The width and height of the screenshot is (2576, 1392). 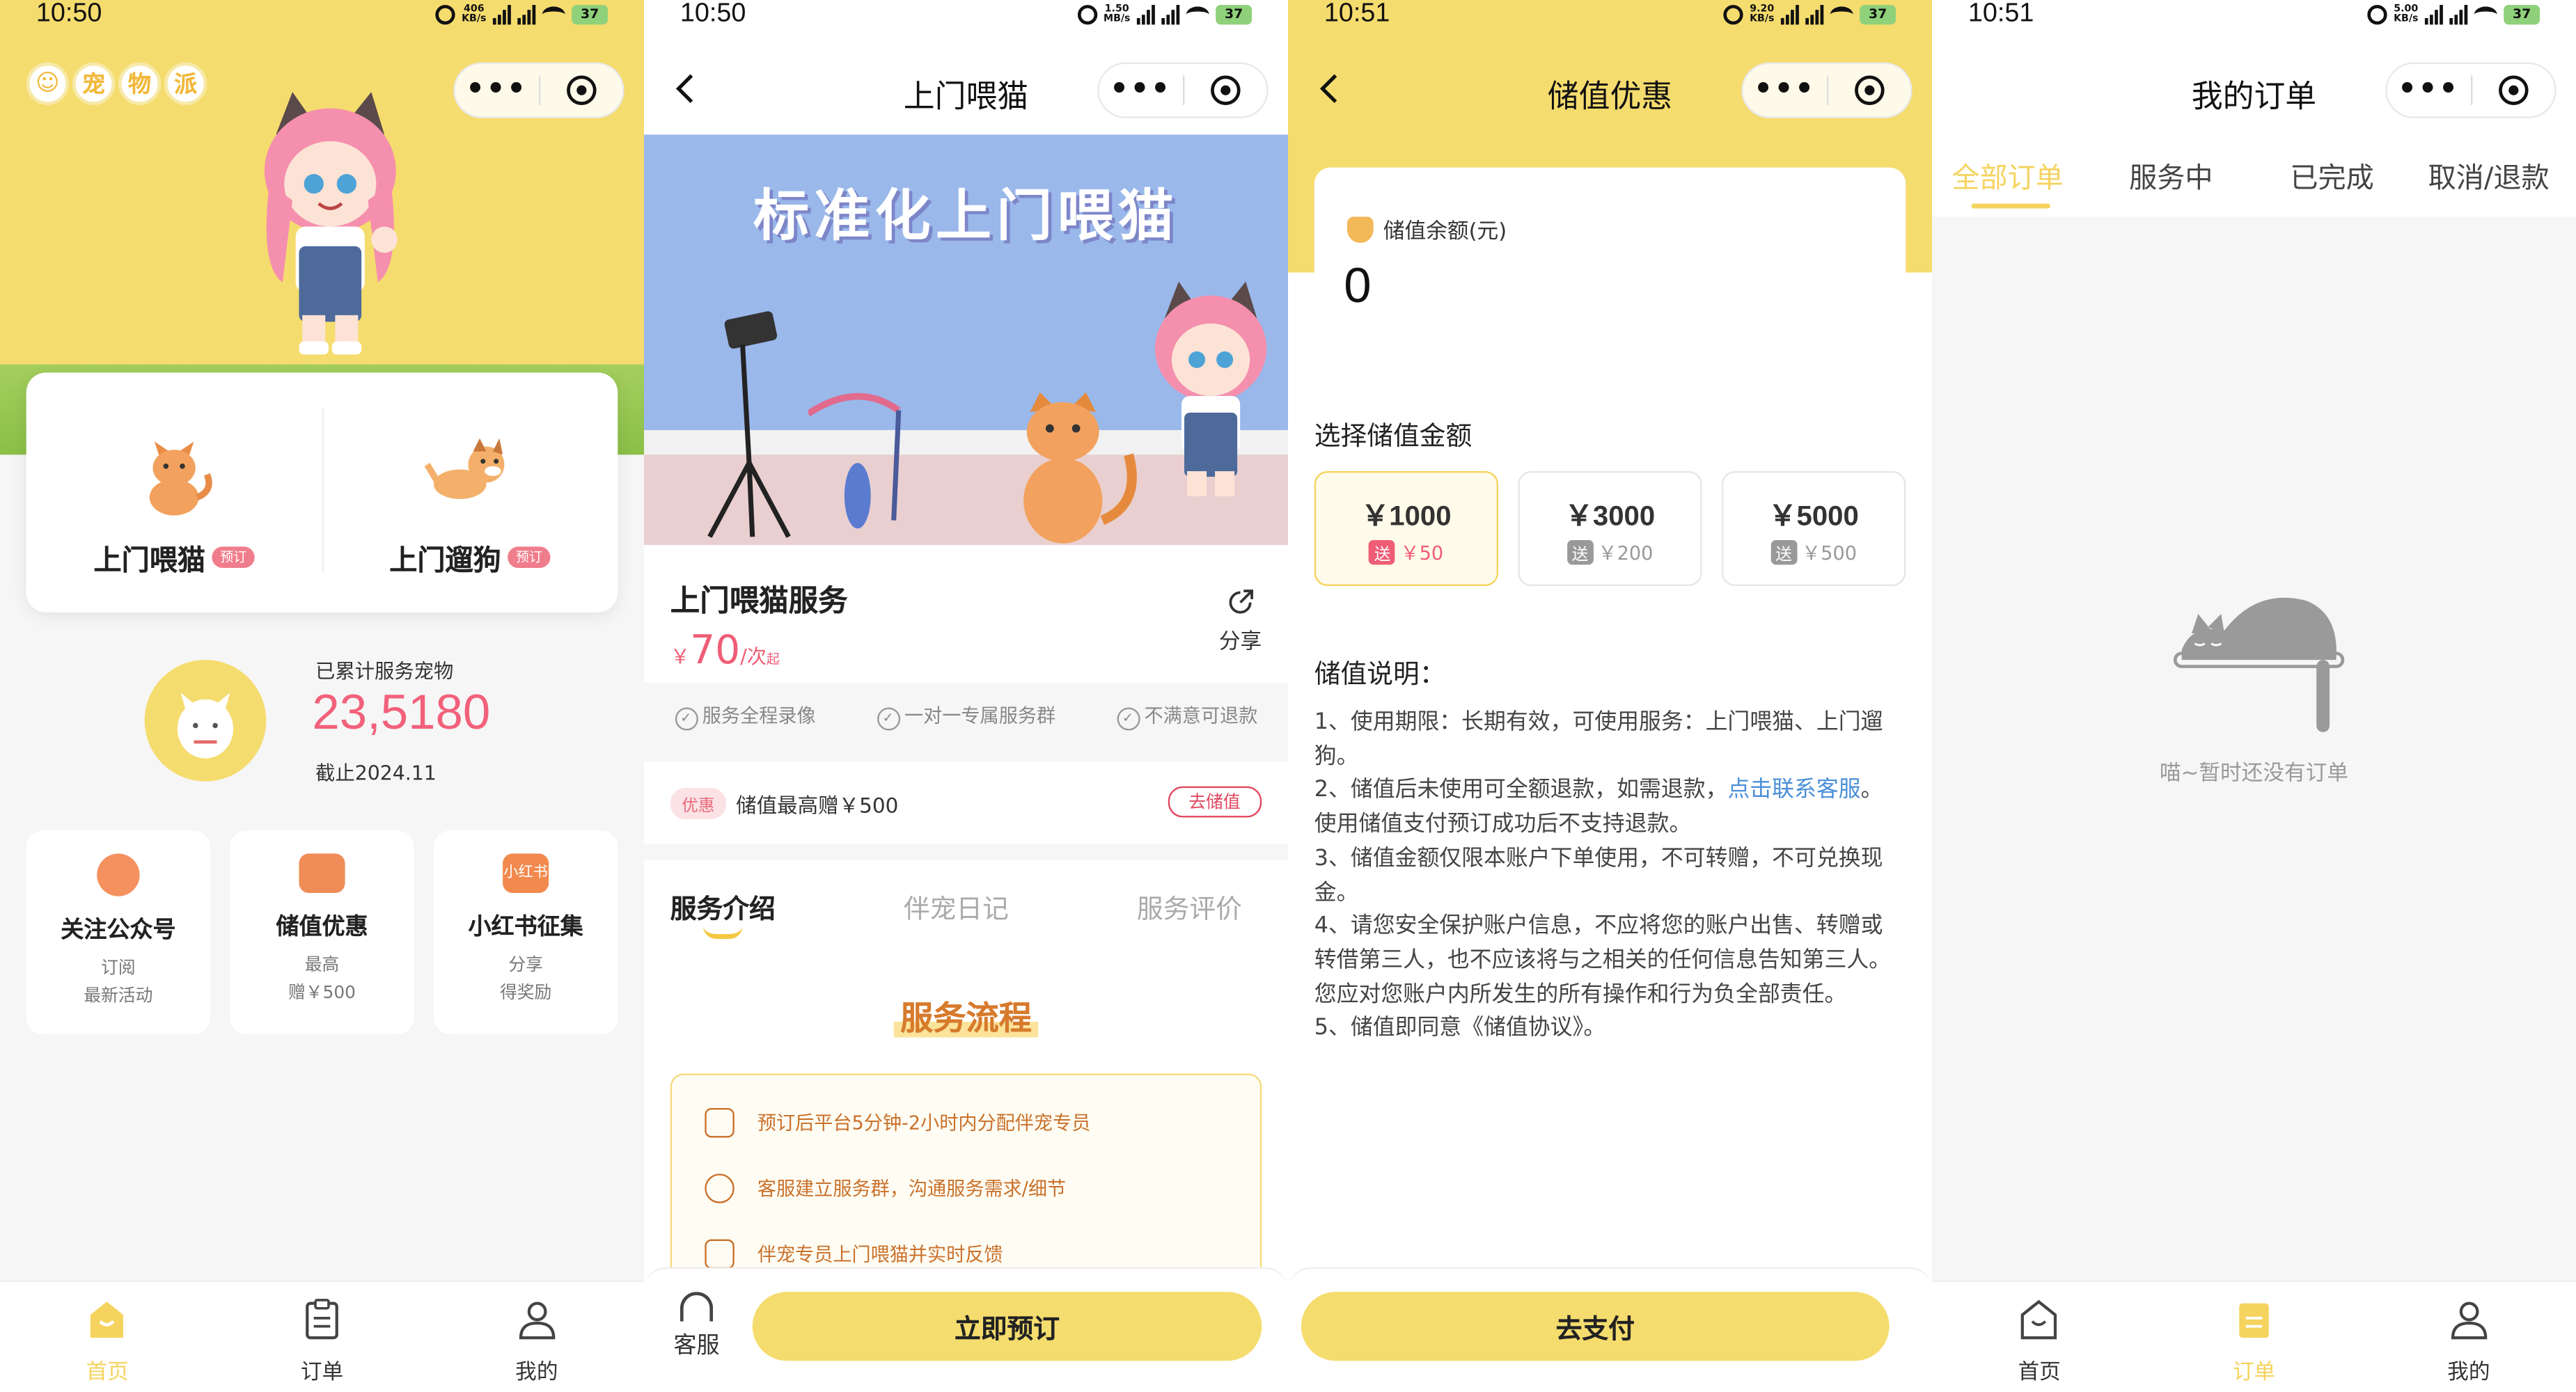 What do you see at coordinates (749, 424) in the screenshot?
I see `tripod-phone-illustration` at bounding box center [749, 424].